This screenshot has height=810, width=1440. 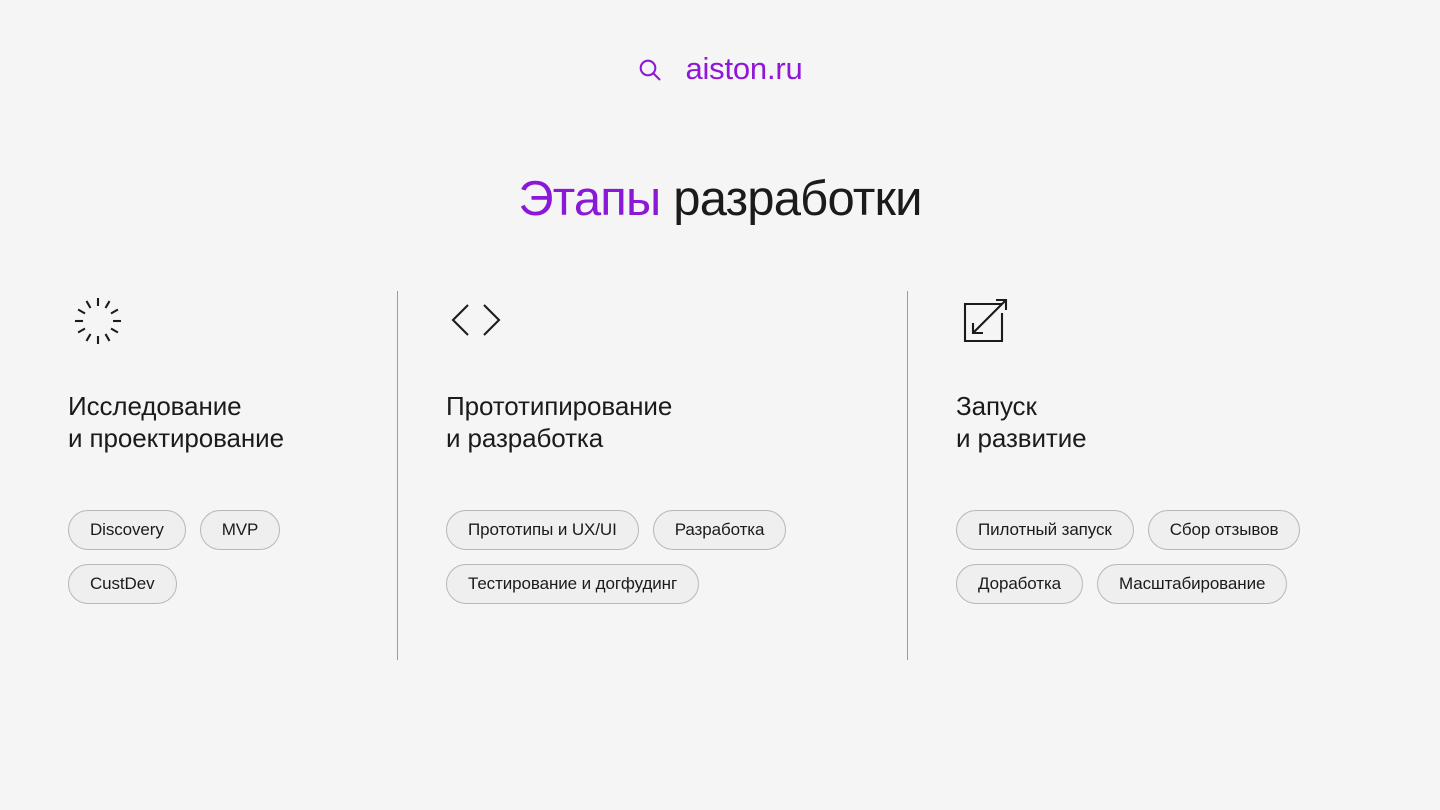 I want to click on stage-tag: Discovery, so click(x=127, y=530).